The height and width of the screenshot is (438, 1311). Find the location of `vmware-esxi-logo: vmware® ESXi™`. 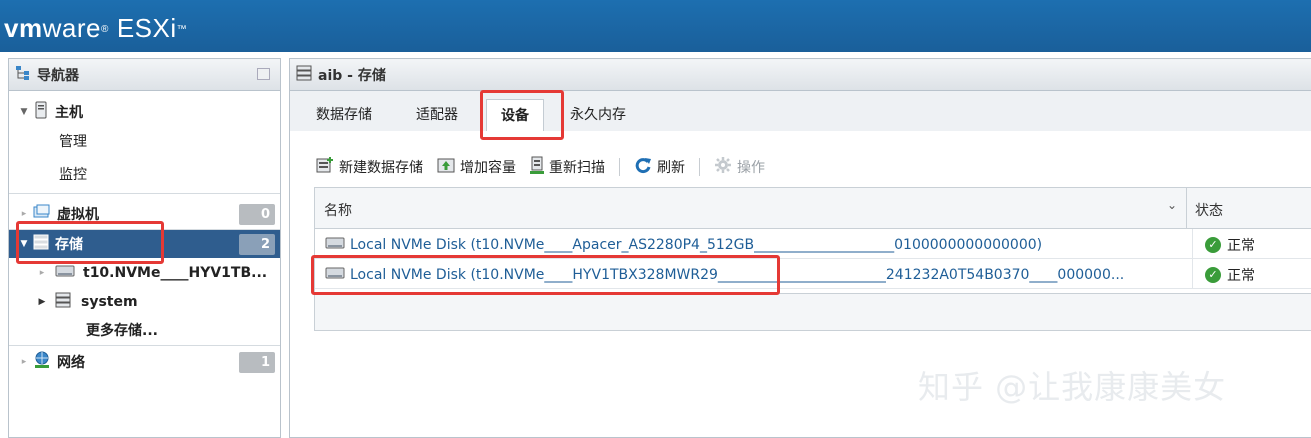

vmware-esxi-logo: vmware® ESXi™ is located at coordinates (96, 28).